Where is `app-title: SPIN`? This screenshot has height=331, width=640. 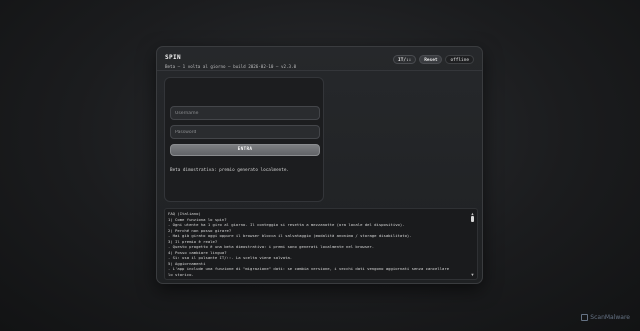 app-title: SPIN is located at coordinates (173, 57).